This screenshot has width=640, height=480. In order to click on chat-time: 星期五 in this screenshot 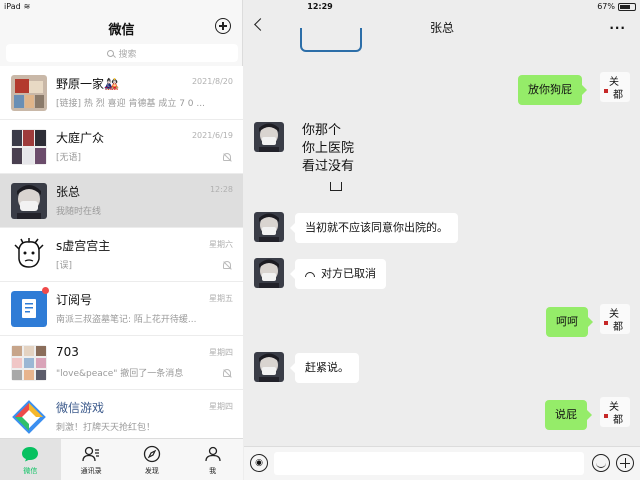, I will do `click(221, 298)`.